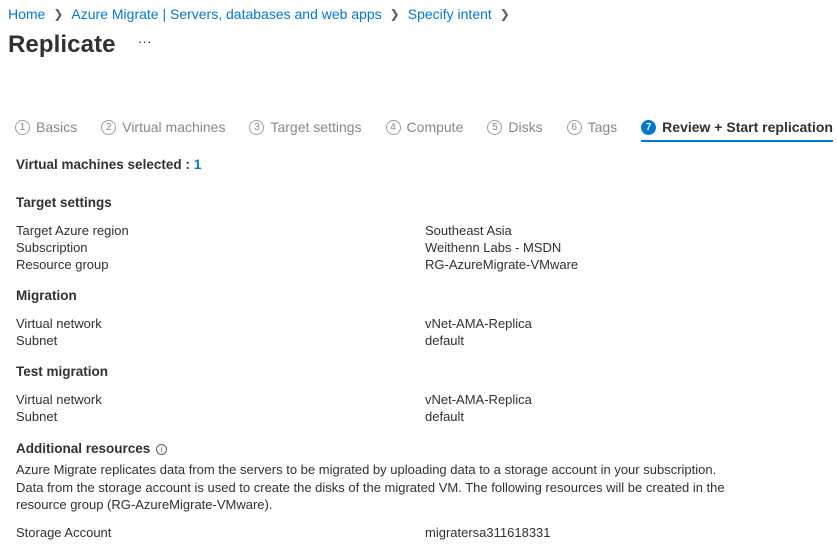 The width and height of the screenshot is (837, 544). I want to click on tab-label: Virtual machines, so click(174, 127).